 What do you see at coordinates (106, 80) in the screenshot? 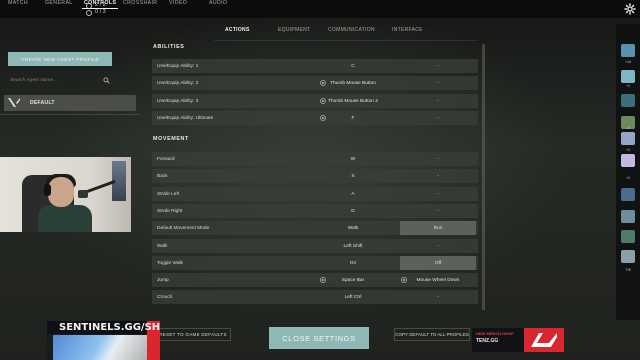
I see `search-icon` at bounding box center [106, 80].